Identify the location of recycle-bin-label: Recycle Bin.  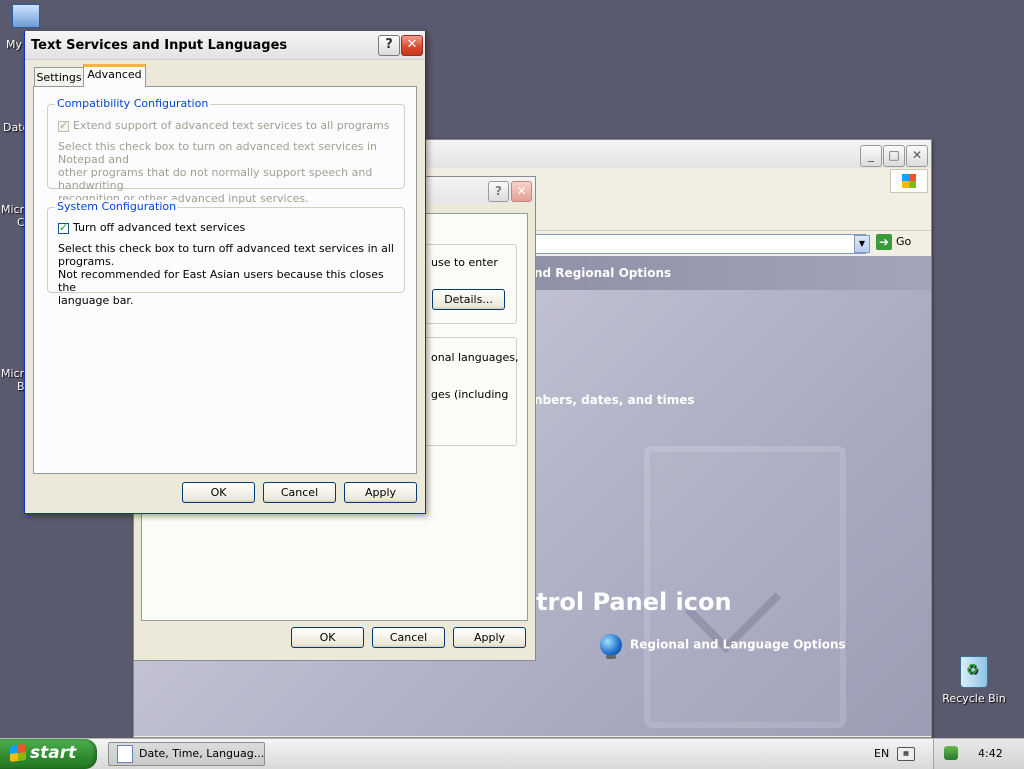
(974, 698).